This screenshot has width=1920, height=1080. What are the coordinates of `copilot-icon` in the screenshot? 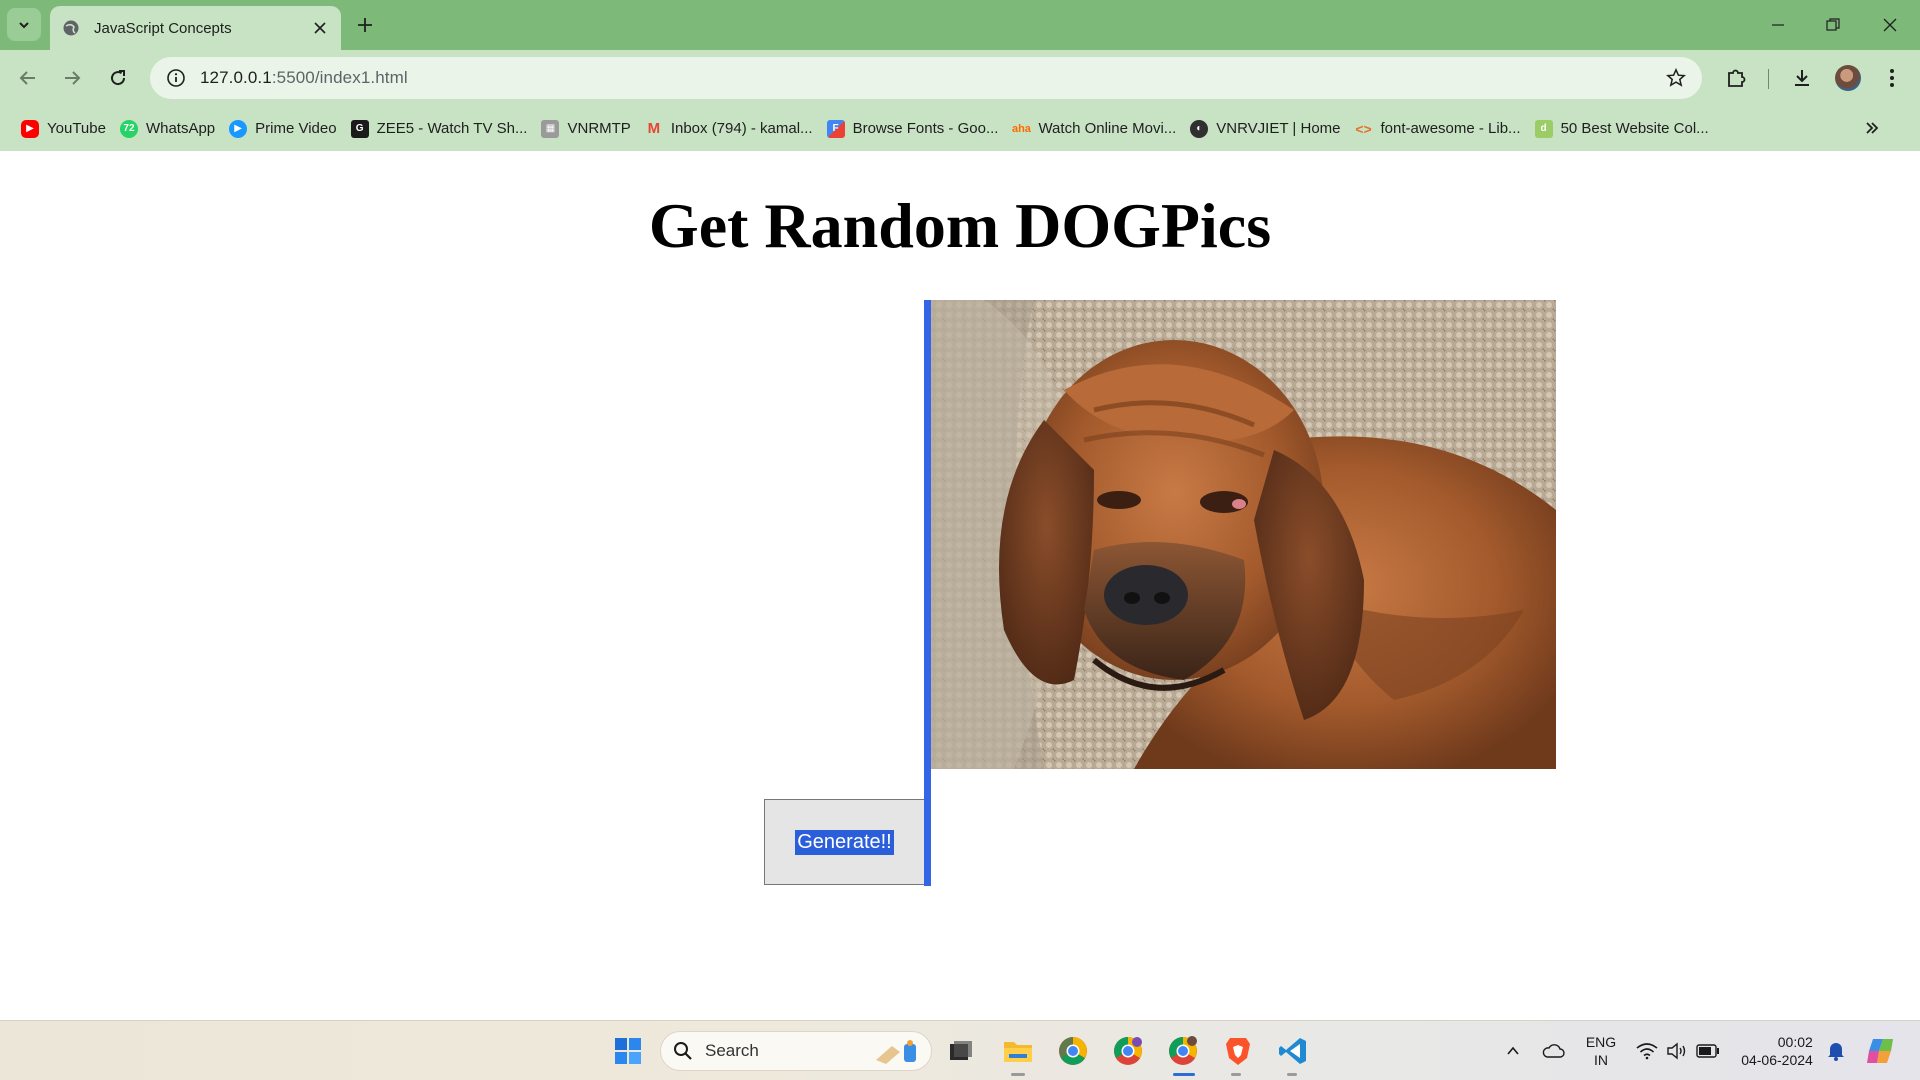 It's located at (1880, 1051).